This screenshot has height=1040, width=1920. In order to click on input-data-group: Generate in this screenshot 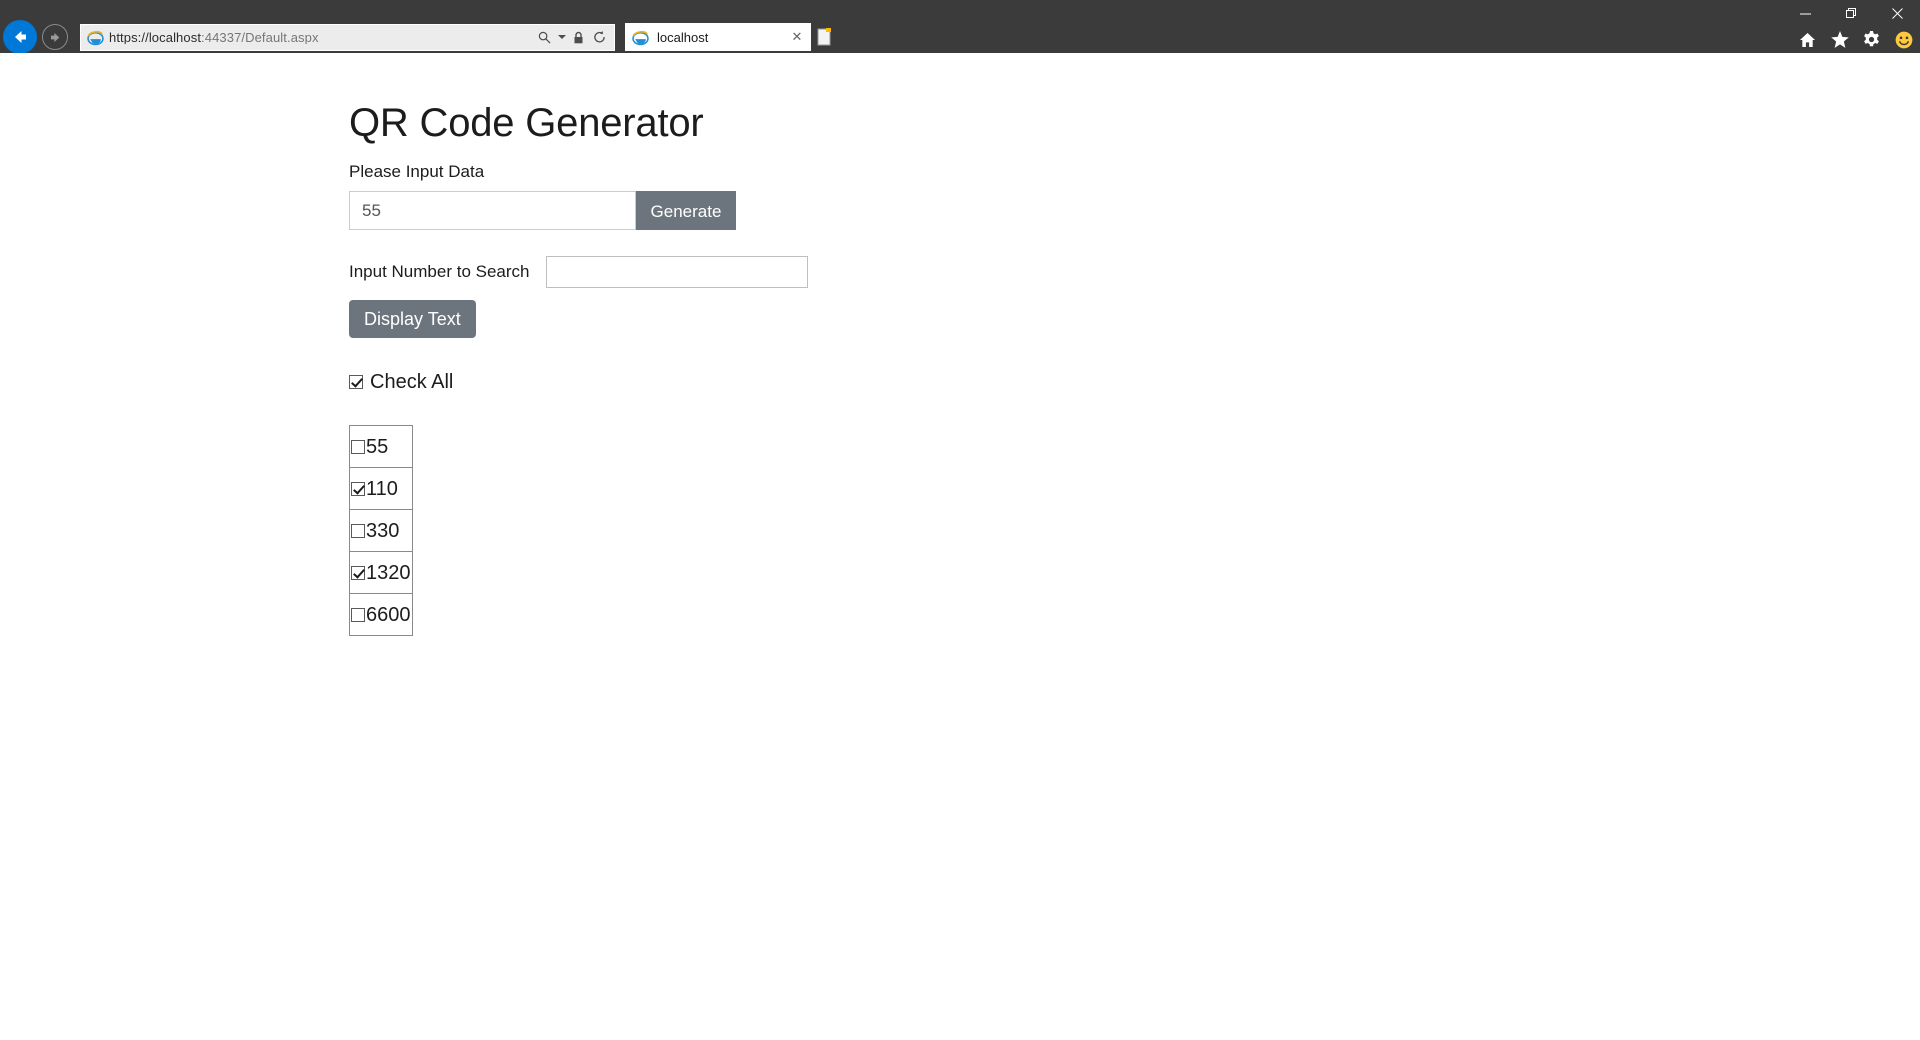, I will do `click(542, 211)`.